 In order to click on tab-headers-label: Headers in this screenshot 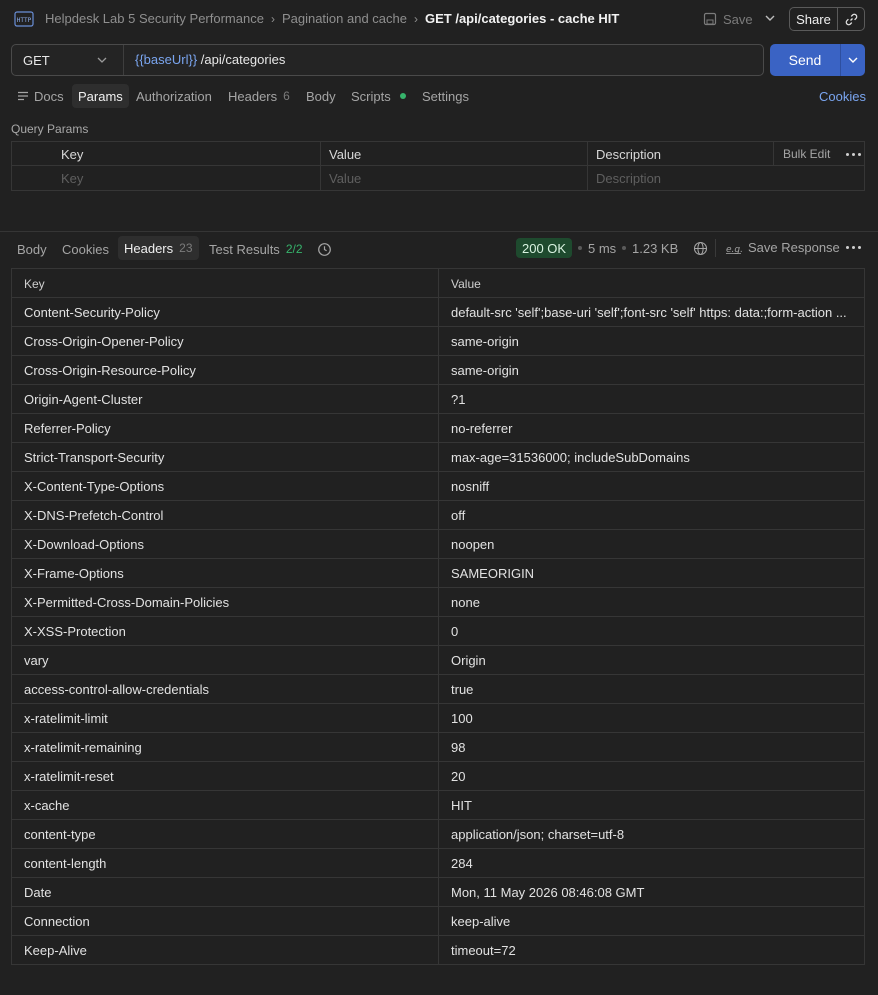, I will do `click(253, 96)`.